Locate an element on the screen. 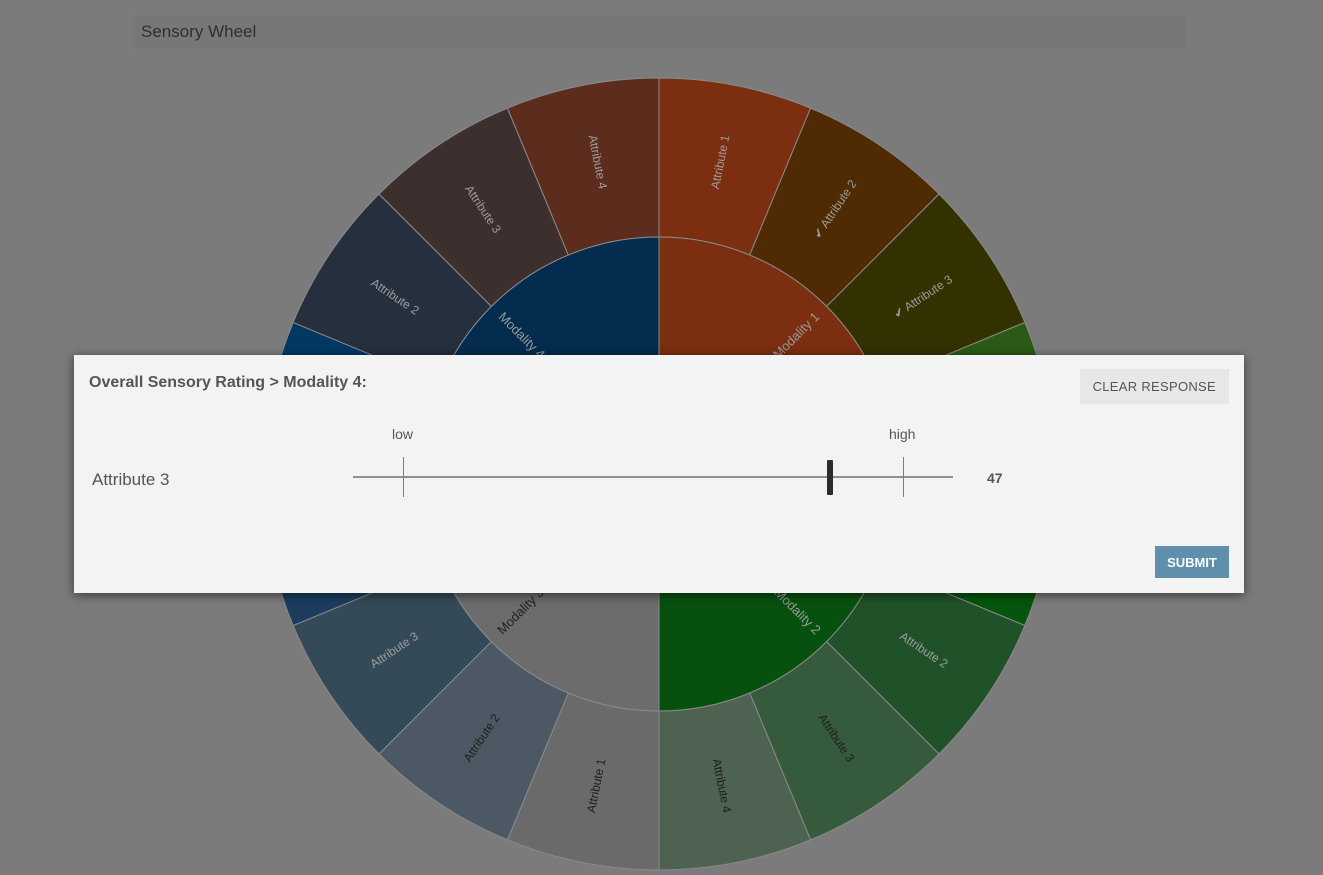  slider-high-tick is located at coordinates (903, 477).